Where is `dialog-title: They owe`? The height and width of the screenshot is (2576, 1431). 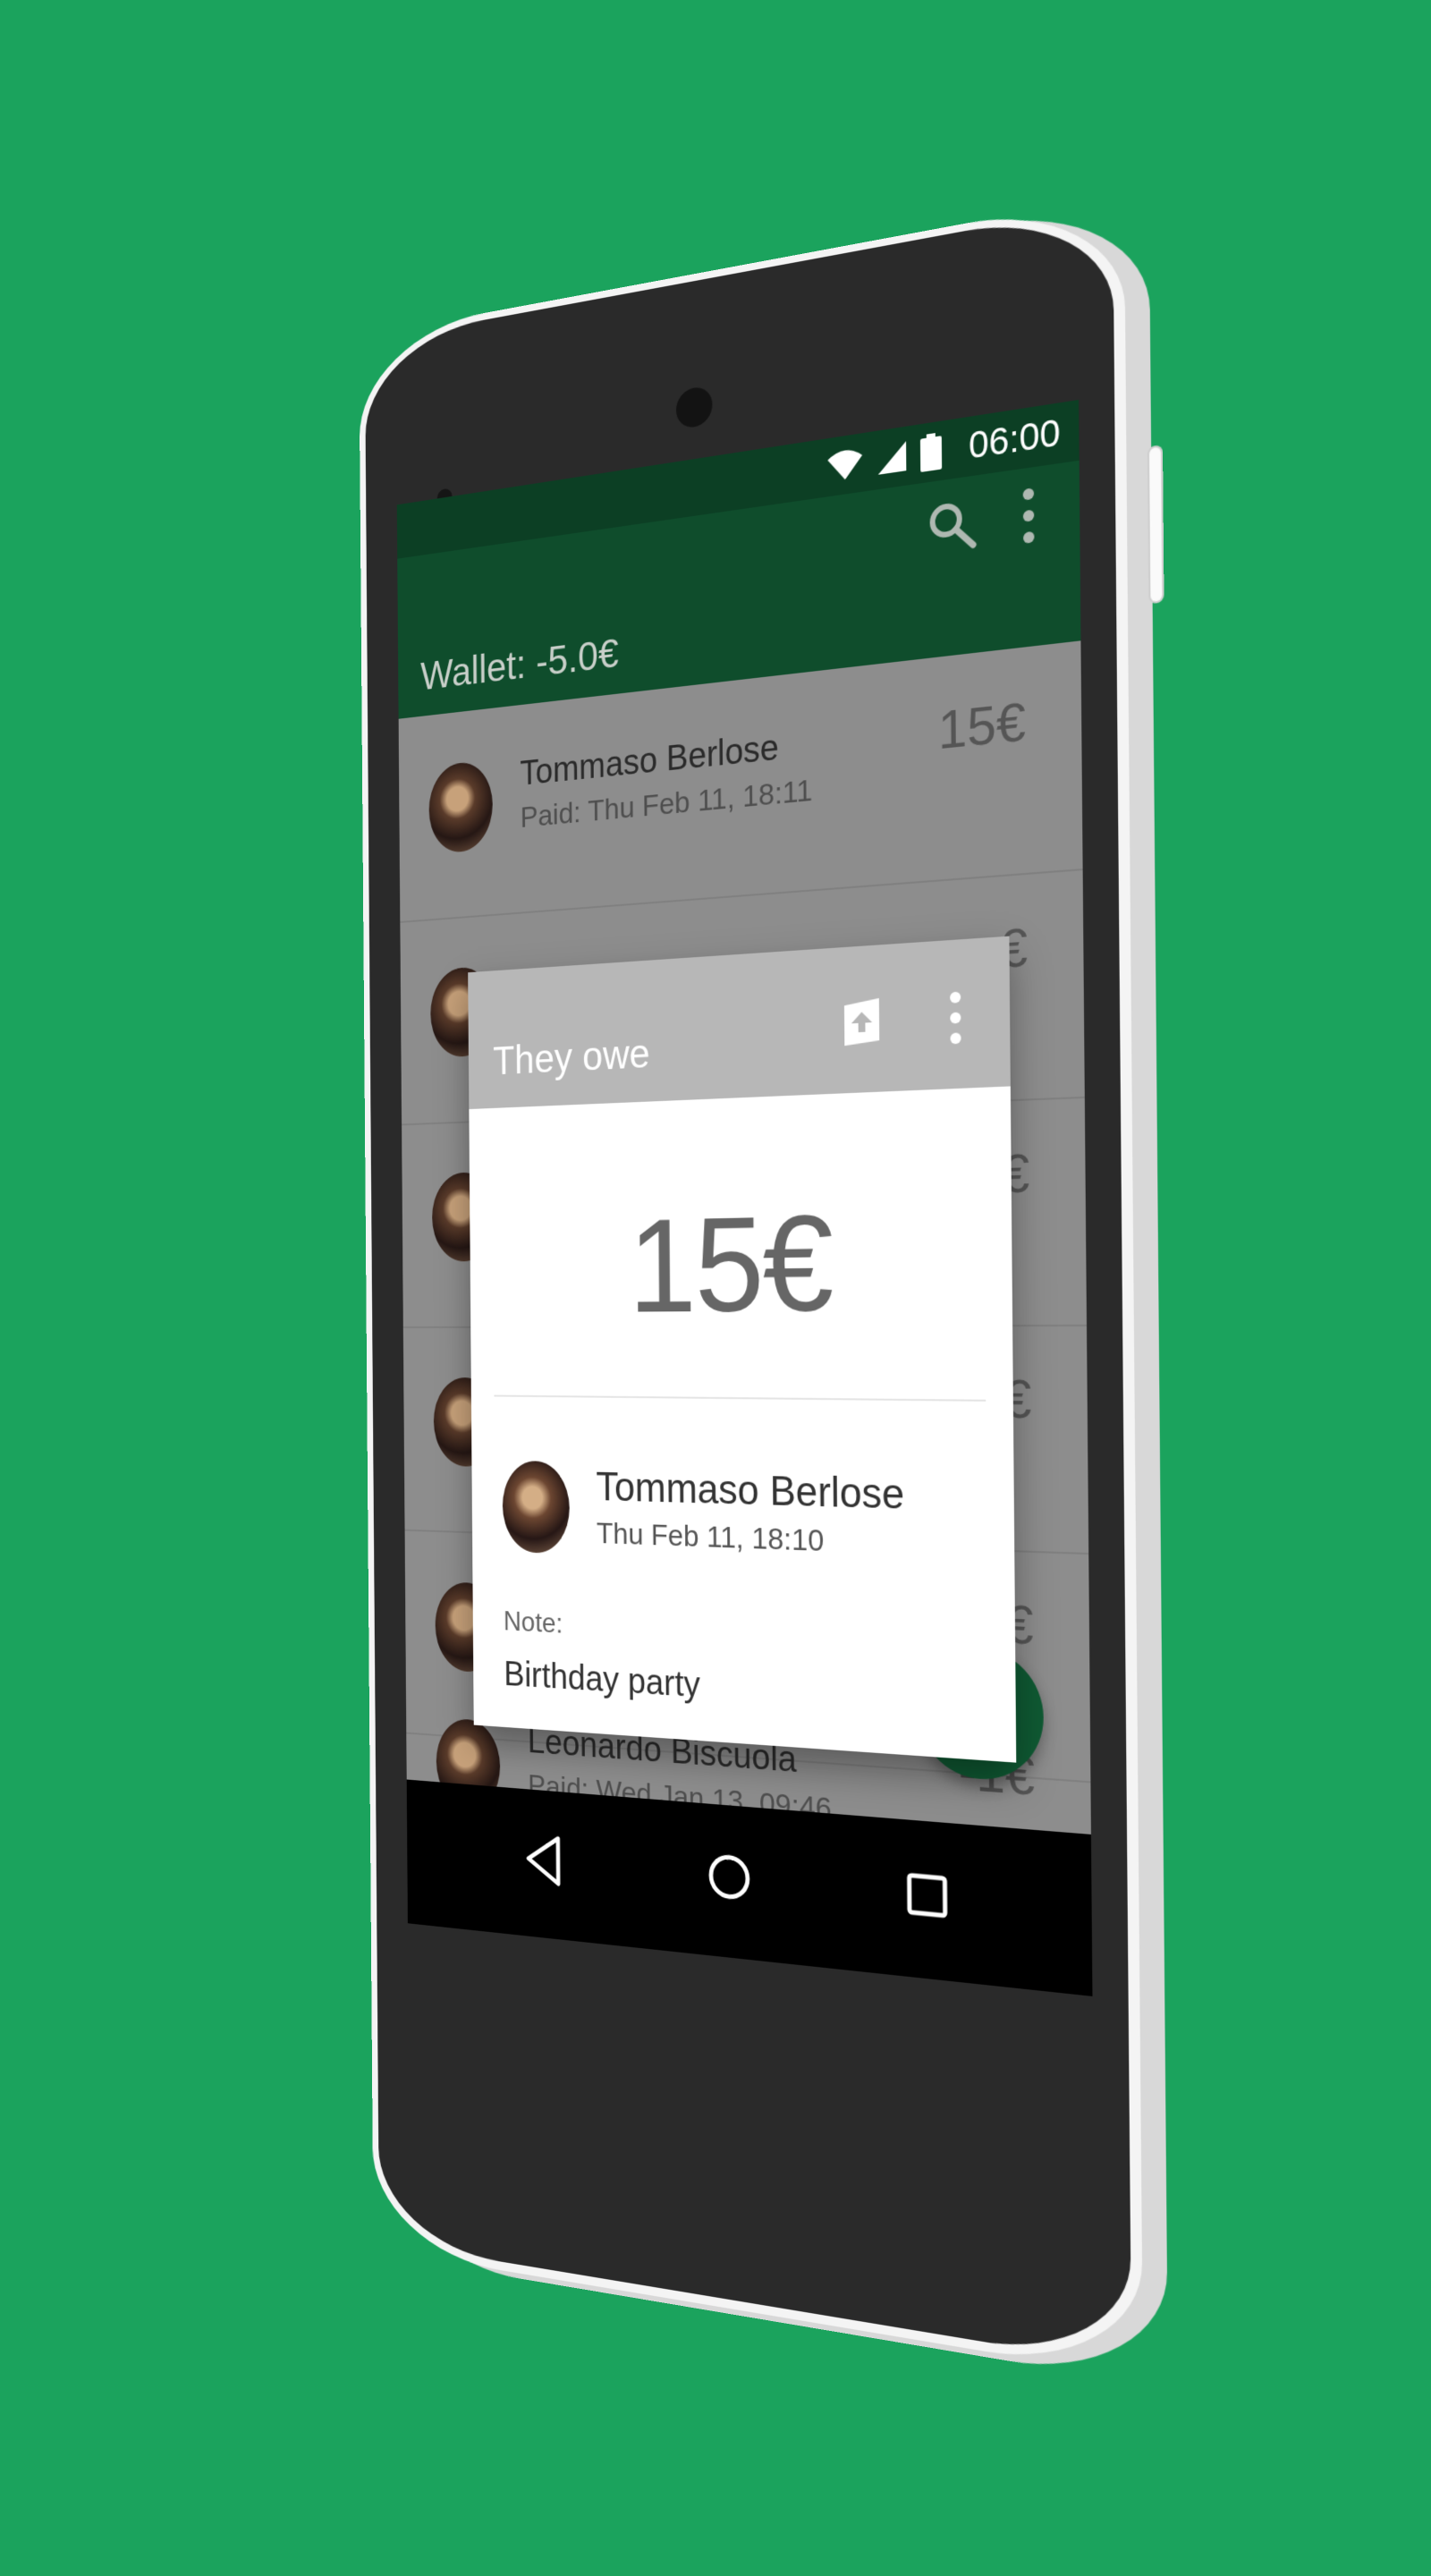 dialog-title: They owe is located at coordinates (571, 1057).